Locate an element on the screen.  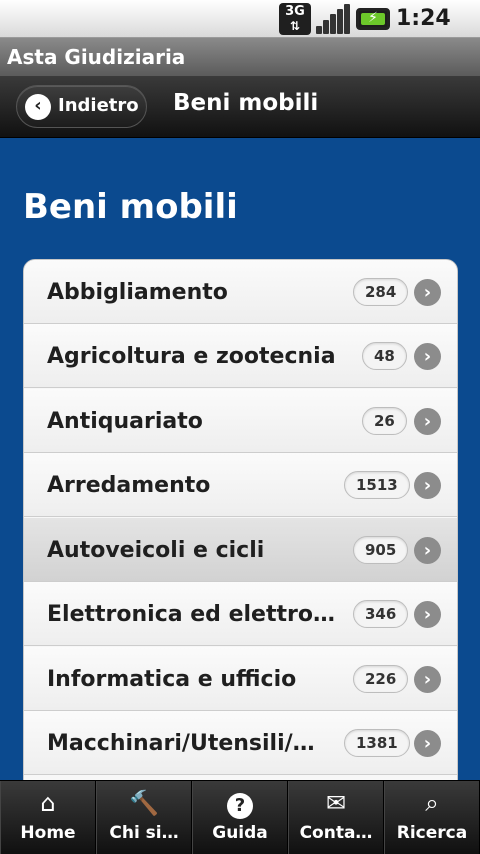
list-item-label: Autoveicoli e cicli is located at coordinates (156, 550).